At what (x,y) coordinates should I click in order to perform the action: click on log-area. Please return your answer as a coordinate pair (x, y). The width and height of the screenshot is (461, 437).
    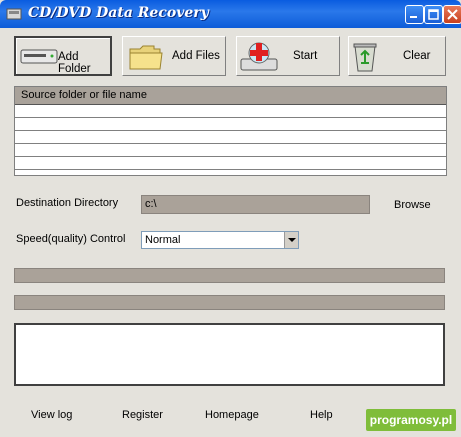
    Looking at the image, I should click on (229, 354).